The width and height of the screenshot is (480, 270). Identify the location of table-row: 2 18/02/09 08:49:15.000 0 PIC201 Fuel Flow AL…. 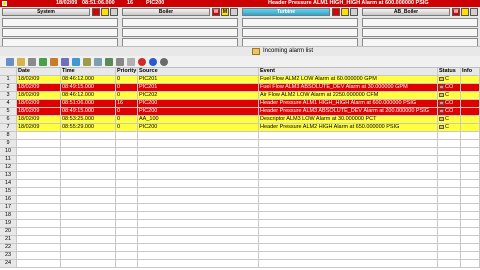
(240, 88).